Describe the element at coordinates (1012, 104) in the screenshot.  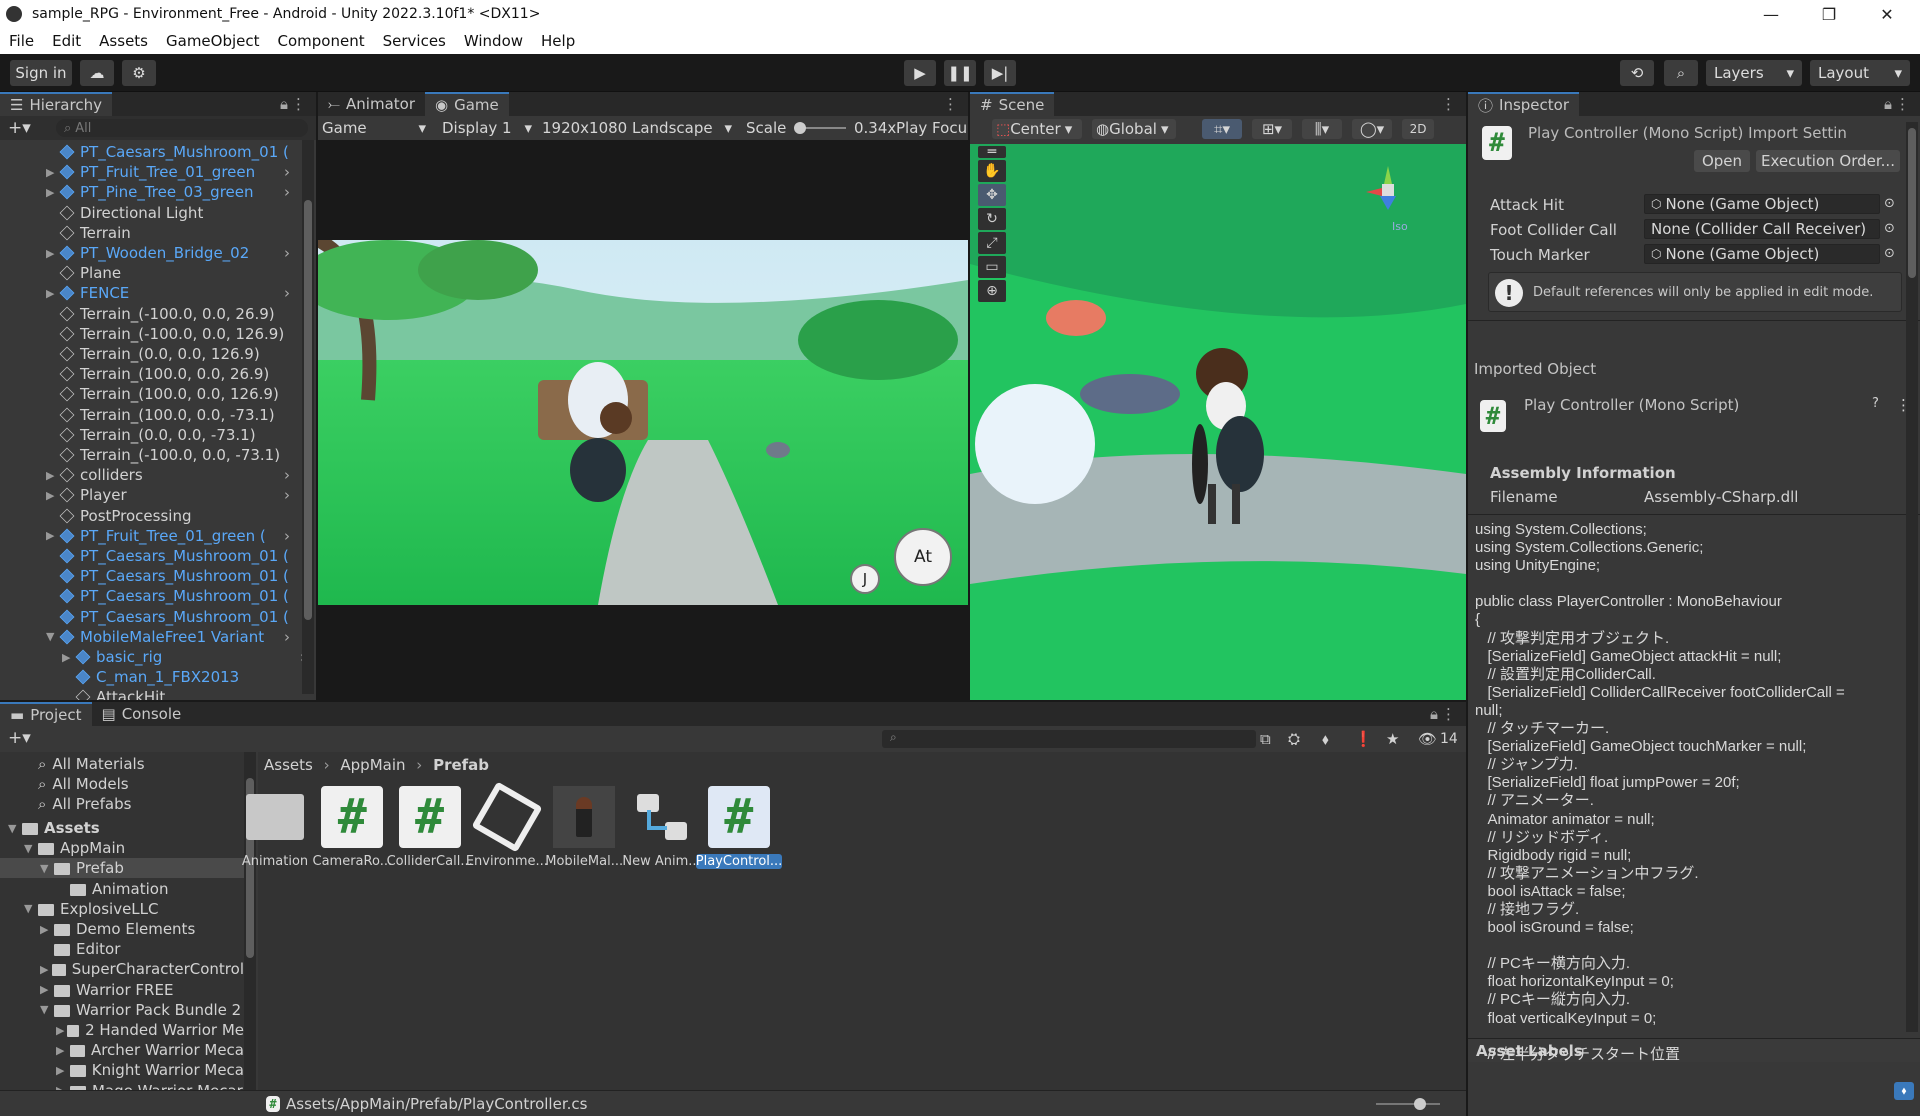
I see `tab-scene: # Scene` at that location.